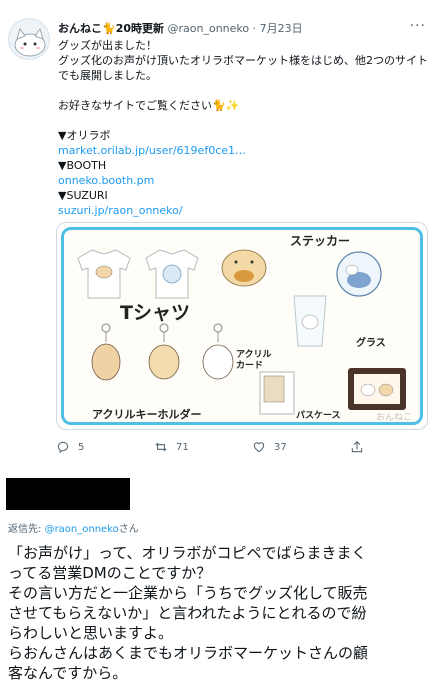  What do you see at coordinates (107, 45) in the screenshot?
I see `tweet-line: グッズが出ました！` at bounding box center [107, 45].